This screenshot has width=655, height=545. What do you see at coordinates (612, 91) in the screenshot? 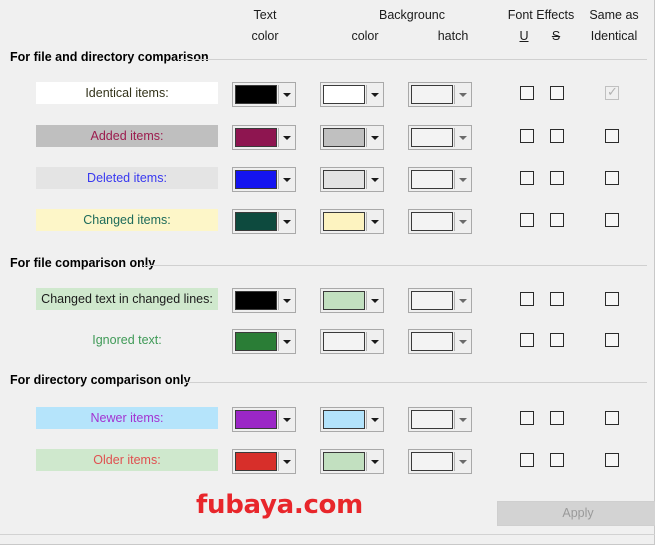
I see `check-icon: ✓` at bounding box center [612, 91].